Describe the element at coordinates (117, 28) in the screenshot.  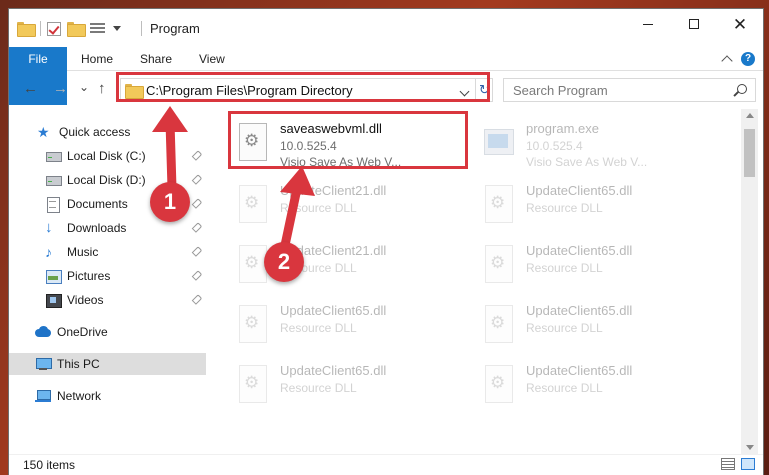
I see `toolbar-dropdown-icon` at that location.